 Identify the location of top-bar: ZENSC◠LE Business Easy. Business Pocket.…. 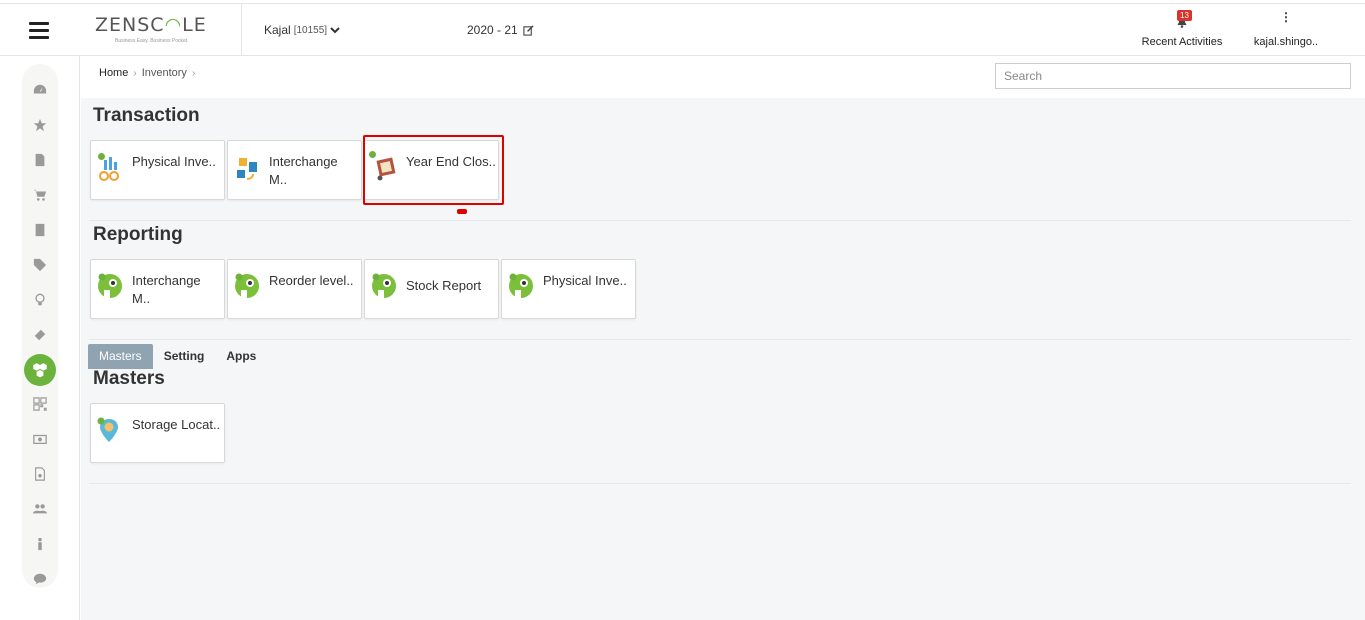
(682, 29).